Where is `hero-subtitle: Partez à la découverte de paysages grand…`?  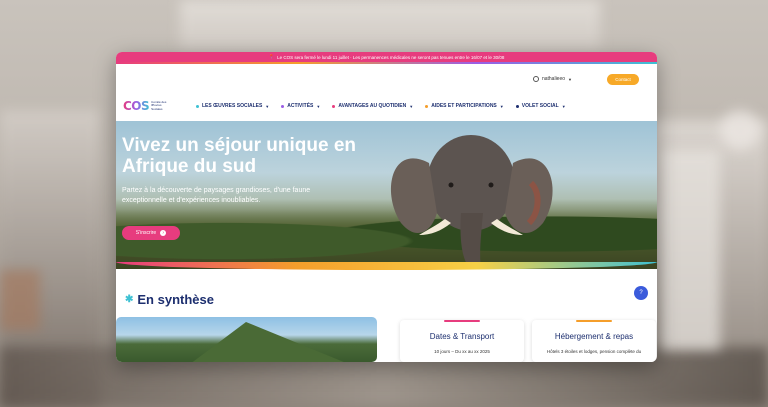 hero-subtitle: Partez à la découverte de paysages grand… is located at coordinates (216, 195).